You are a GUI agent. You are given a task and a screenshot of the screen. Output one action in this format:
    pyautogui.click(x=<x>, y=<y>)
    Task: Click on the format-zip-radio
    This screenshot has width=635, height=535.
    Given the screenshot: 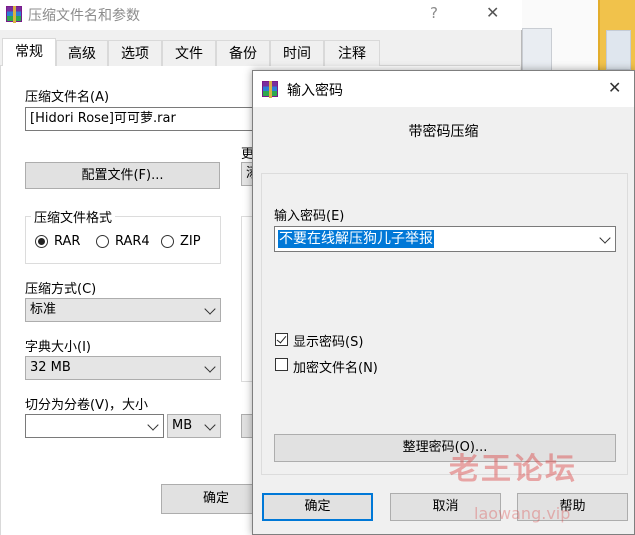 What is the action you would take?
    pyautogui.click(x=167, y=241)
    